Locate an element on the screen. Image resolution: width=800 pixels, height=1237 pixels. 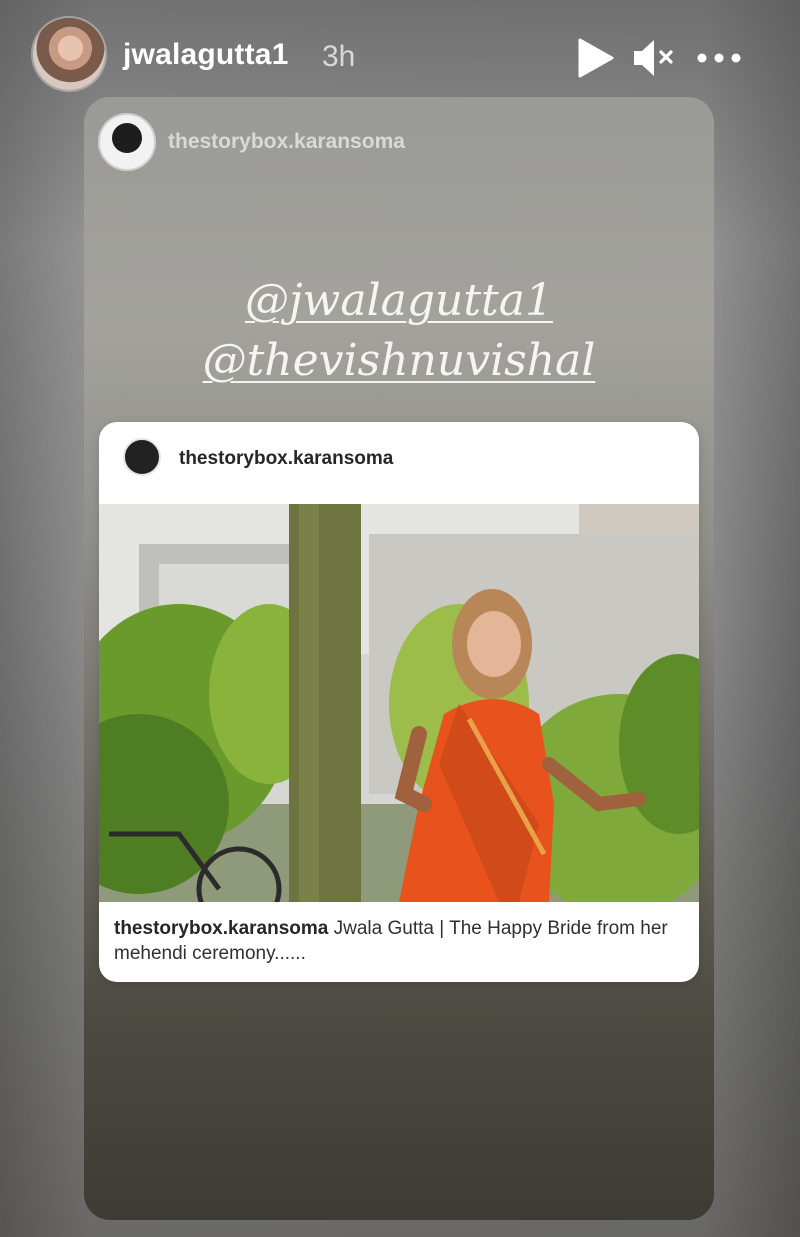
more-icon is located at coordinates (719, 58).